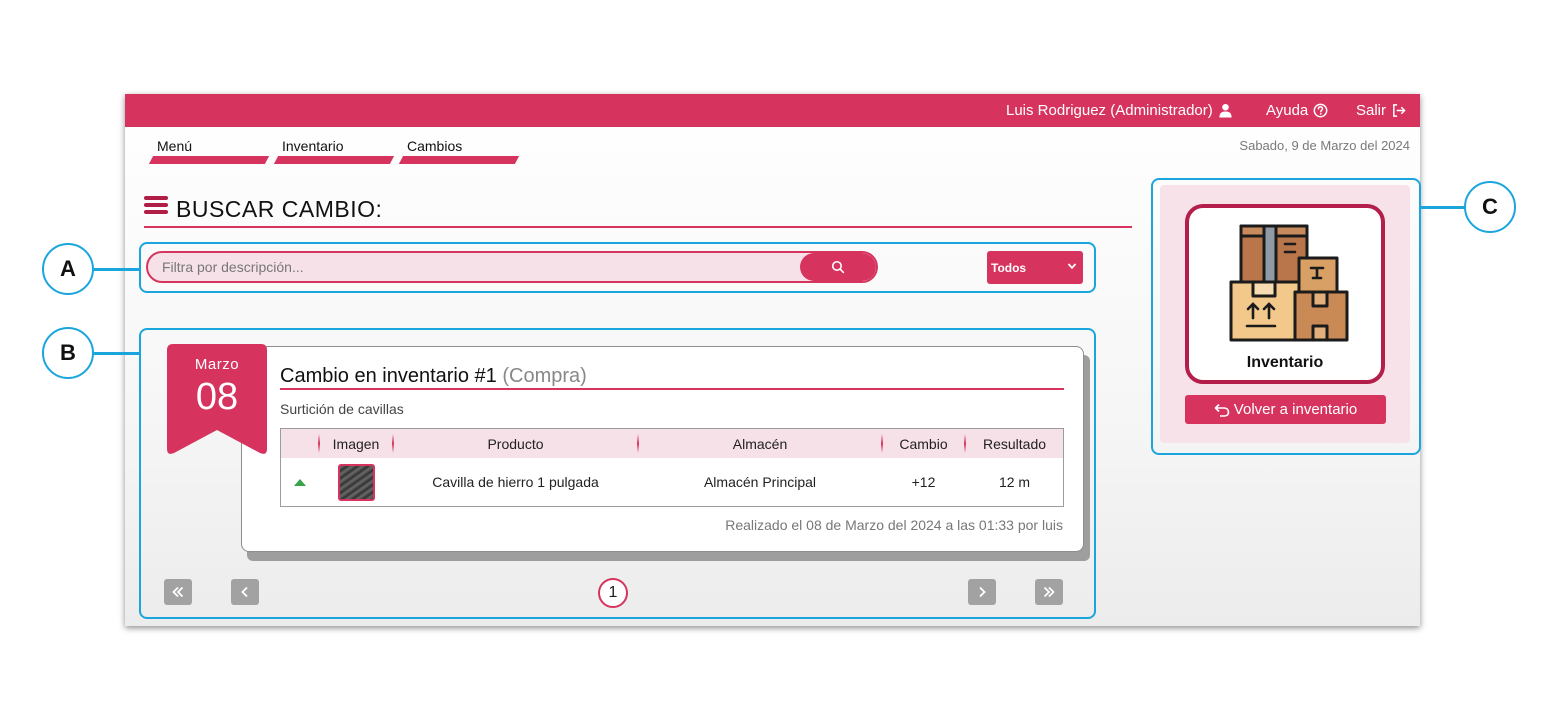 The height and width of the screenshot is (720, 1545). Describe the element at coordinates (68, 269) in the screenshot. I see `callout-bubble-a: A` at that location.